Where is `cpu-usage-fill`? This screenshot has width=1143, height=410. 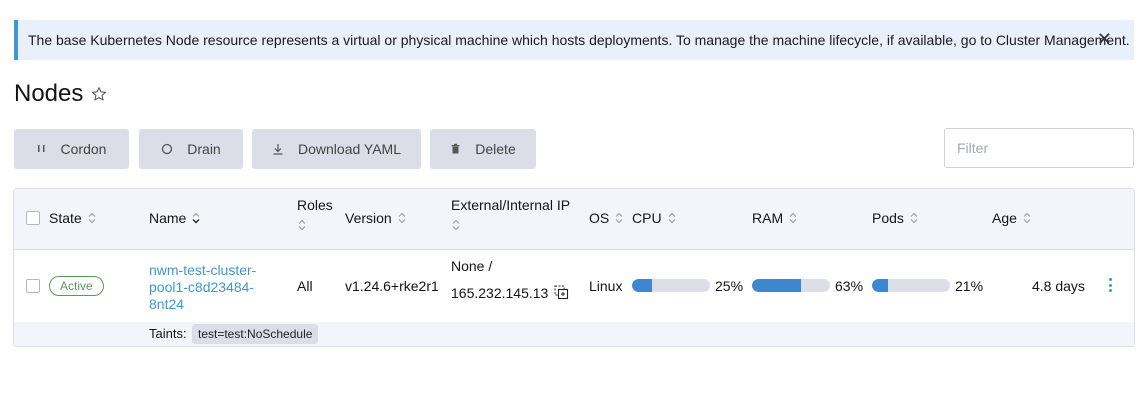
cpu-usage-fill is located at coordinates (642, 285).